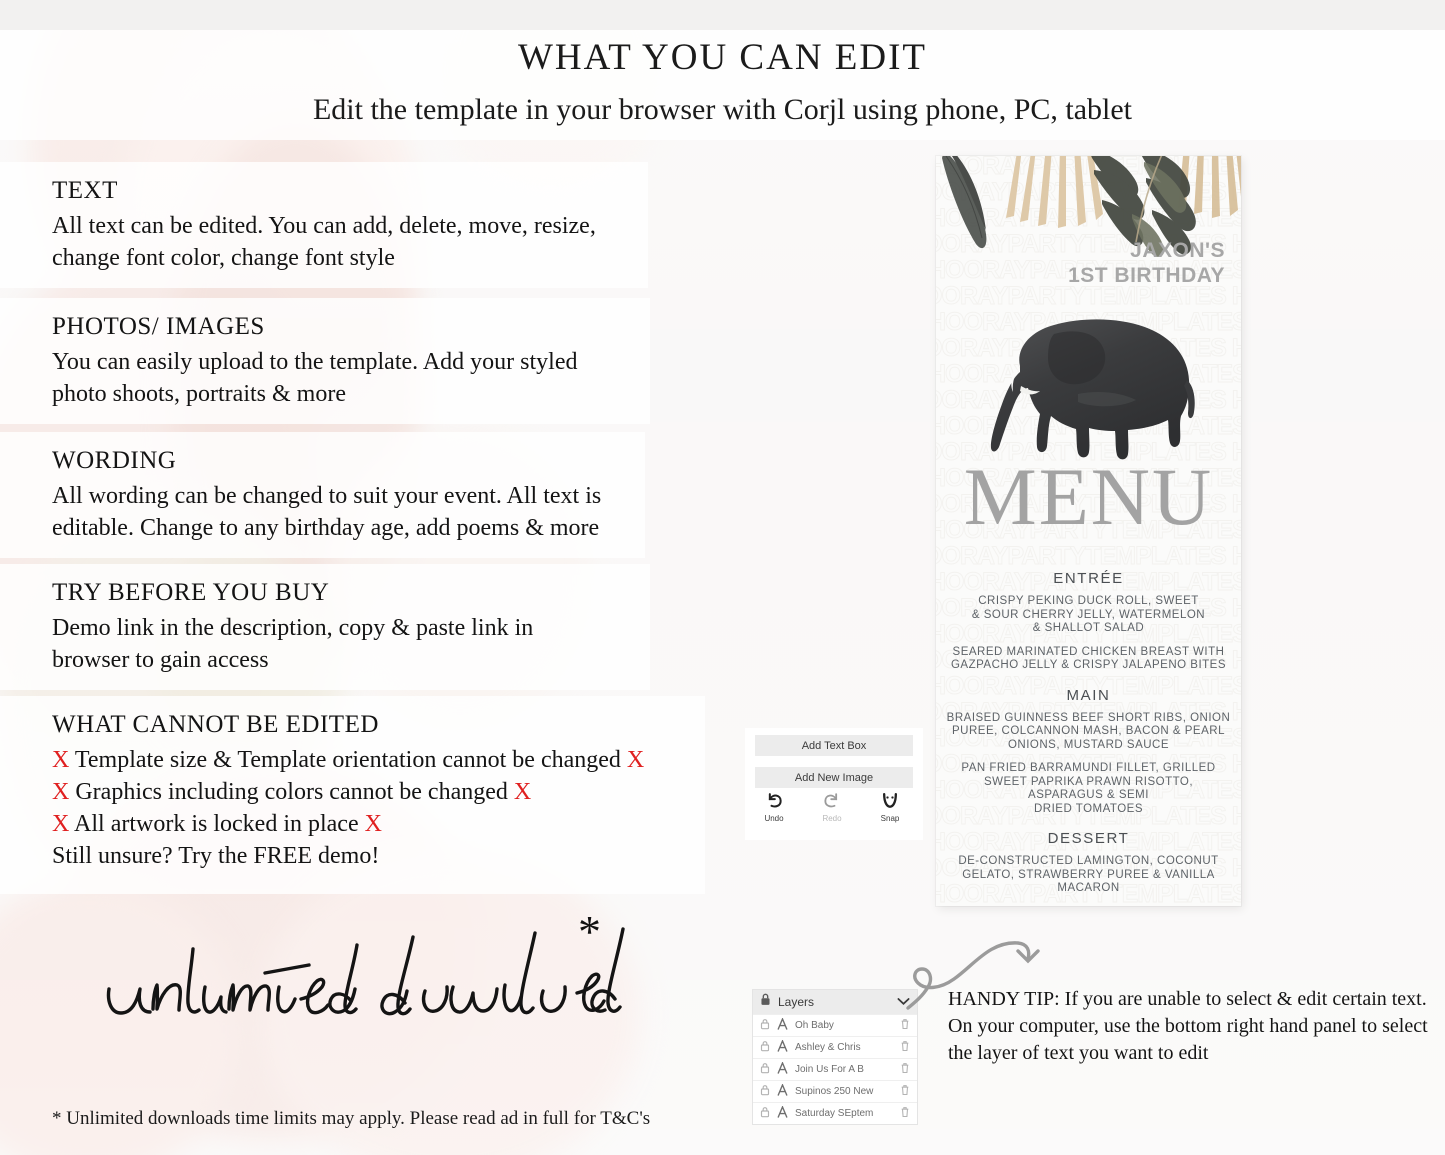  Describe the element at coordinates (835, 1025) in the screenshot. I see `layer-row: Oh Baby` at that location.